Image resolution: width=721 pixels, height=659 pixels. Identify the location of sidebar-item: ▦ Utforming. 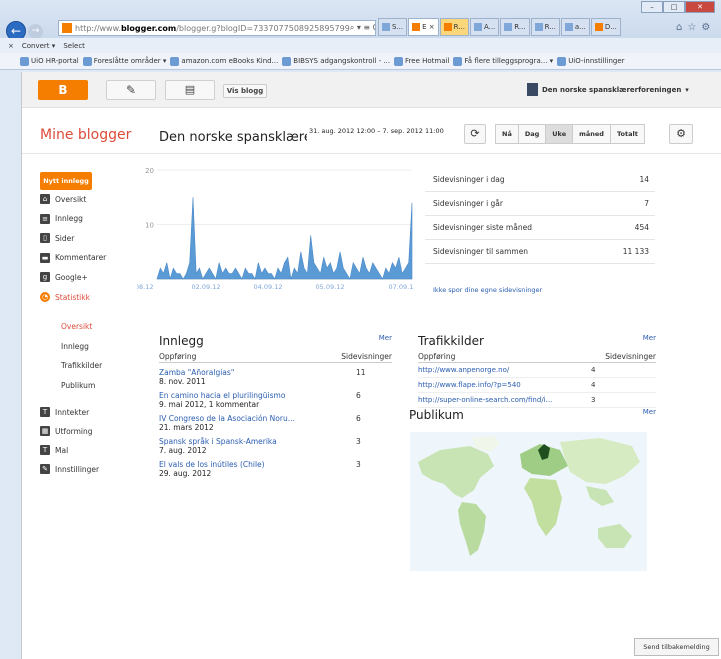
(66, 431).